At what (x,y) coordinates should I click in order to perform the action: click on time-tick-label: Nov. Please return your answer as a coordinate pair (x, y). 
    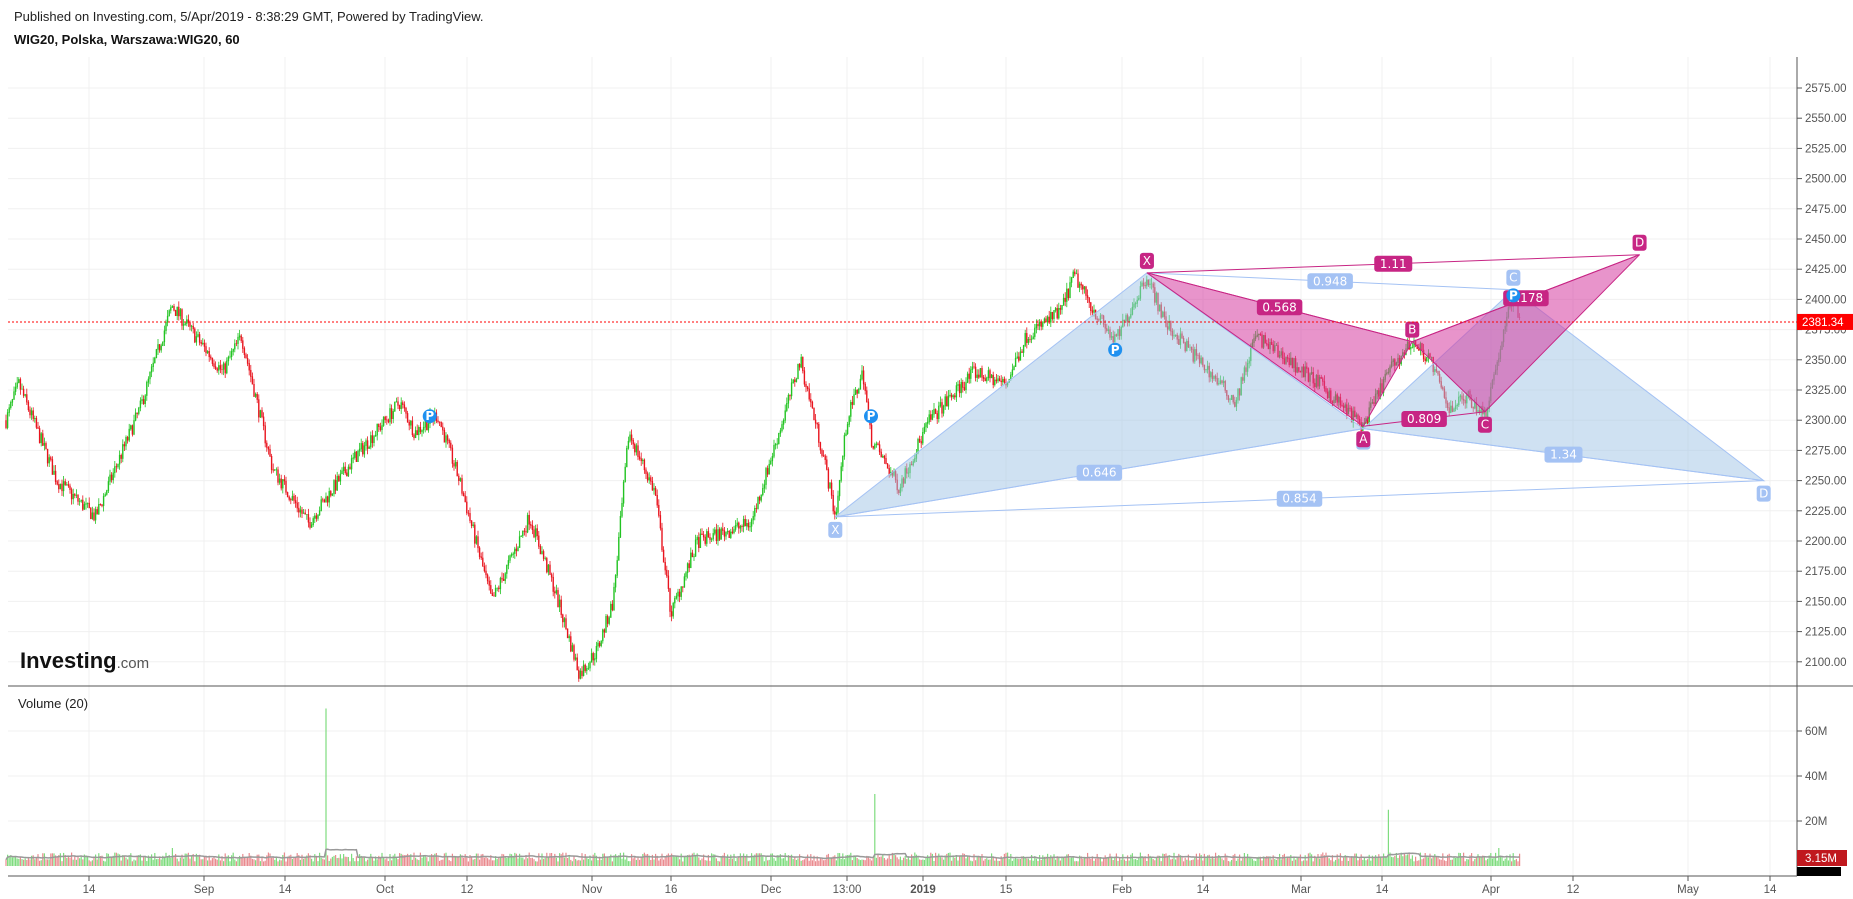
    Looking at the image, I should click on (592, 890).